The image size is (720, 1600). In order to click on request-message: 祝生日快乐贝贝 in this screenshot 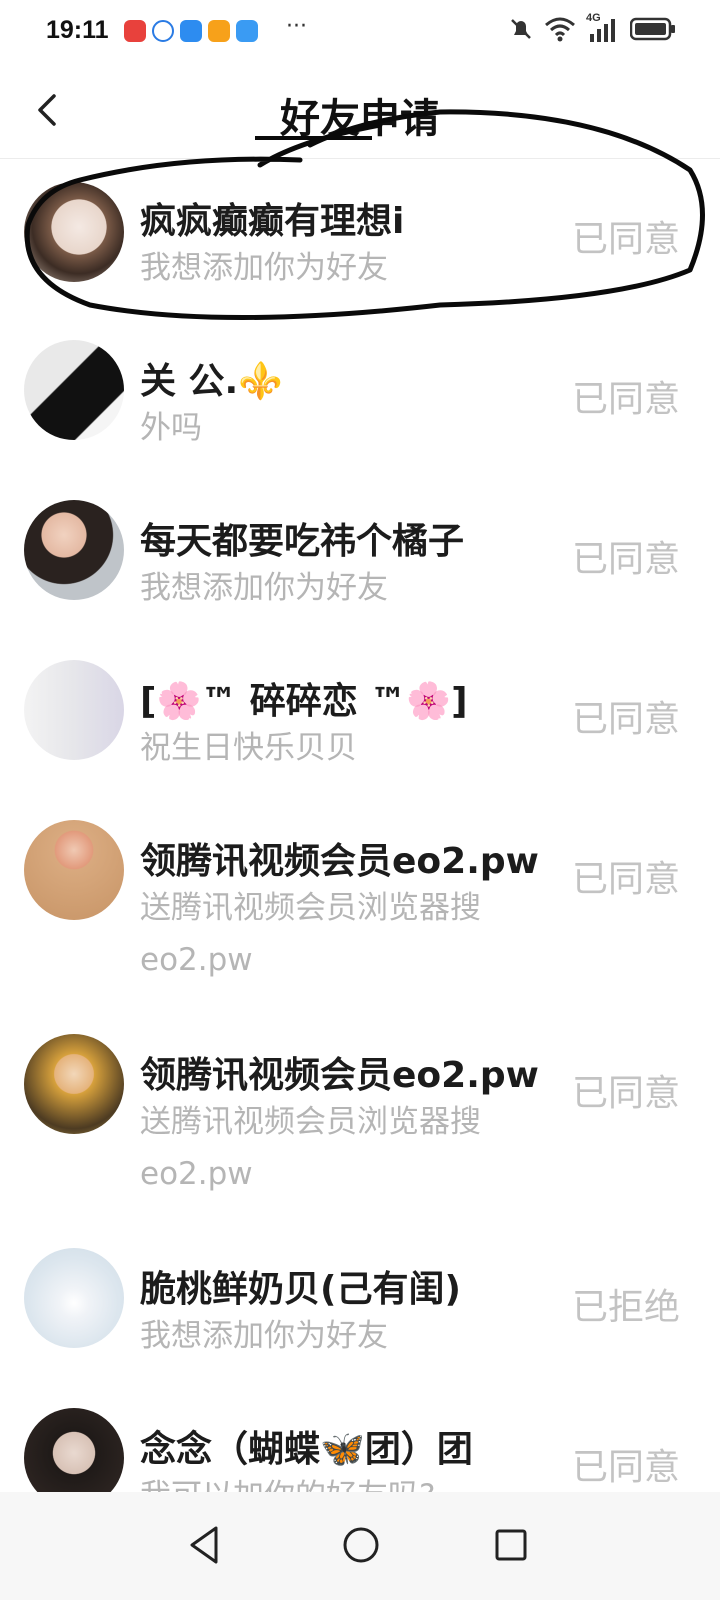, I will do `click(248, 748)`.